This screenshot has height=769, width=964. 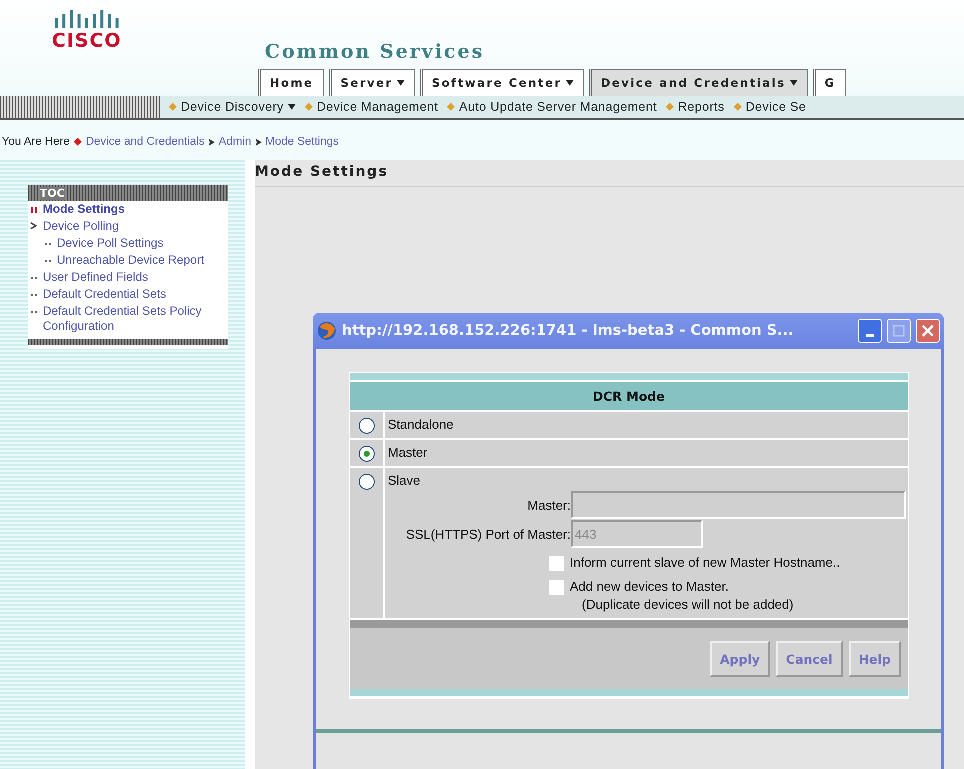 I want to click on maximize-icon, so click(x=899, y=331).